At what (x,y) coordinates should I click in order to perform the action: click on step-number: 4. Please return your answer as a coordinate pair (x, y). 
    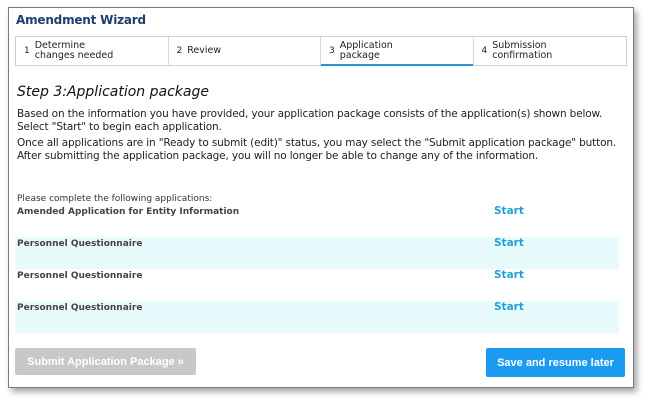
    Looking at the image, I should click on (484, 51).